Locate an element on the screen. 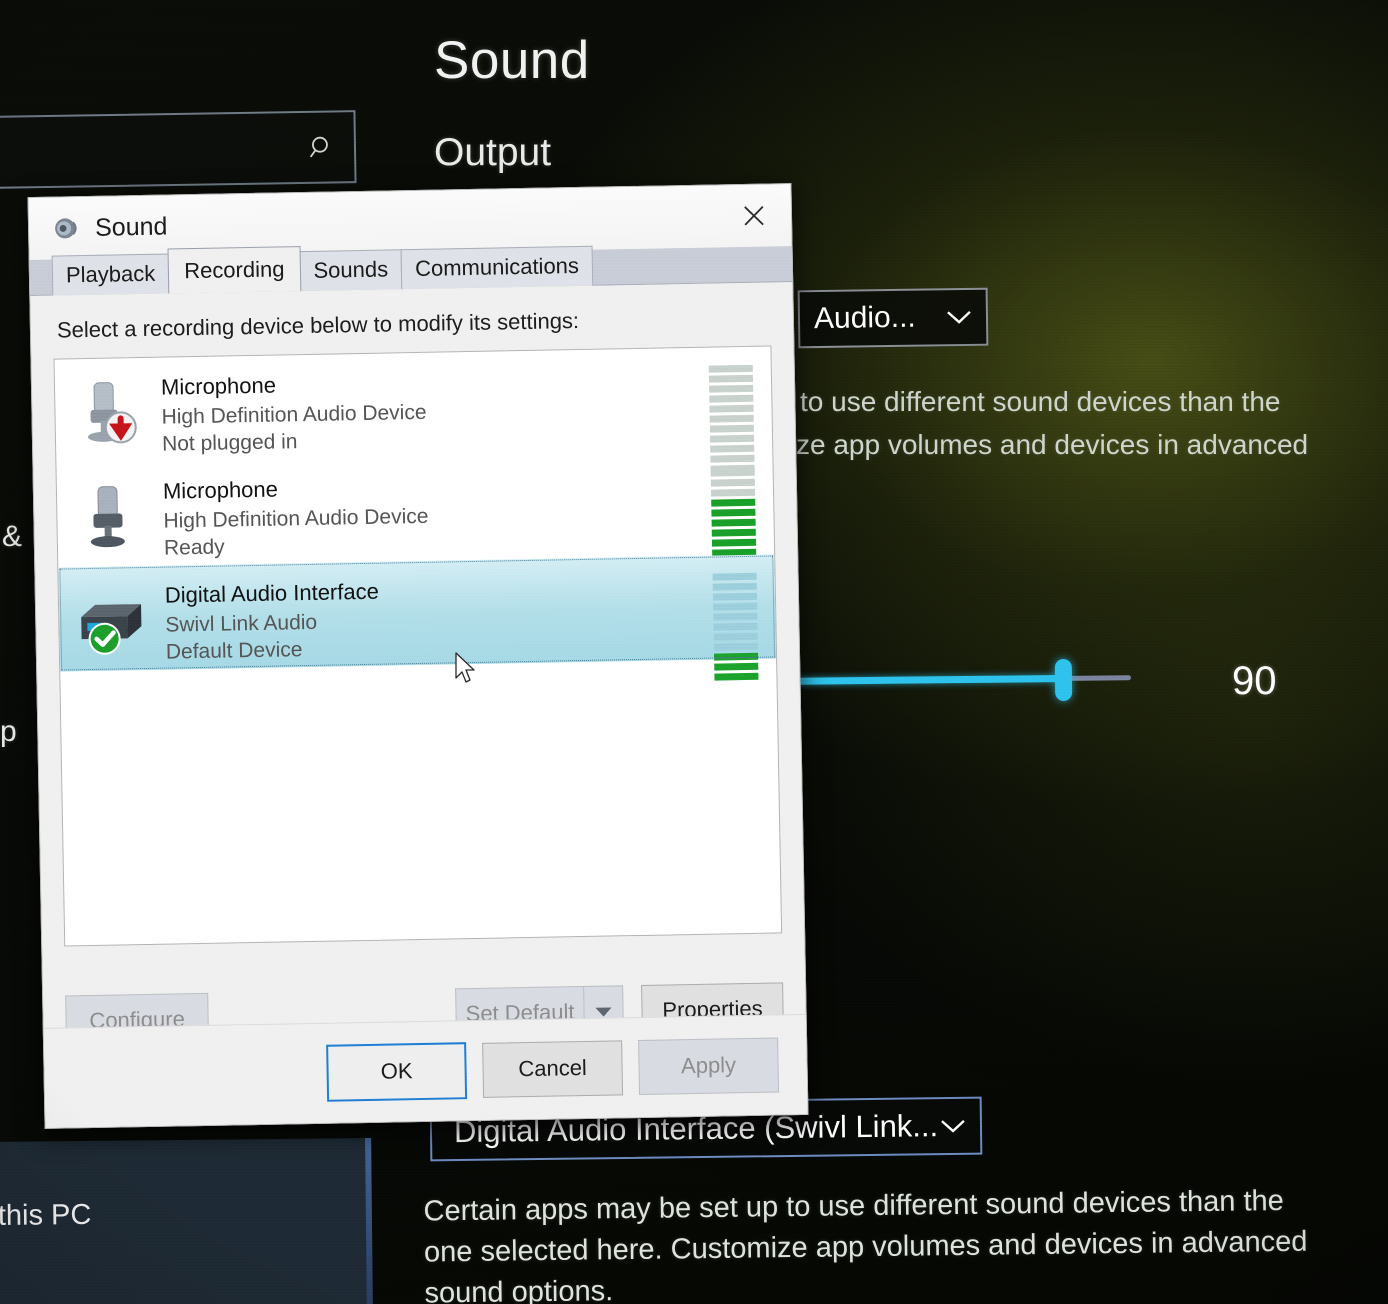 Image resolution: width=1388 pixels, height=1304 pixels. volume-slider-thumb is located at coordinates (1063, 680).